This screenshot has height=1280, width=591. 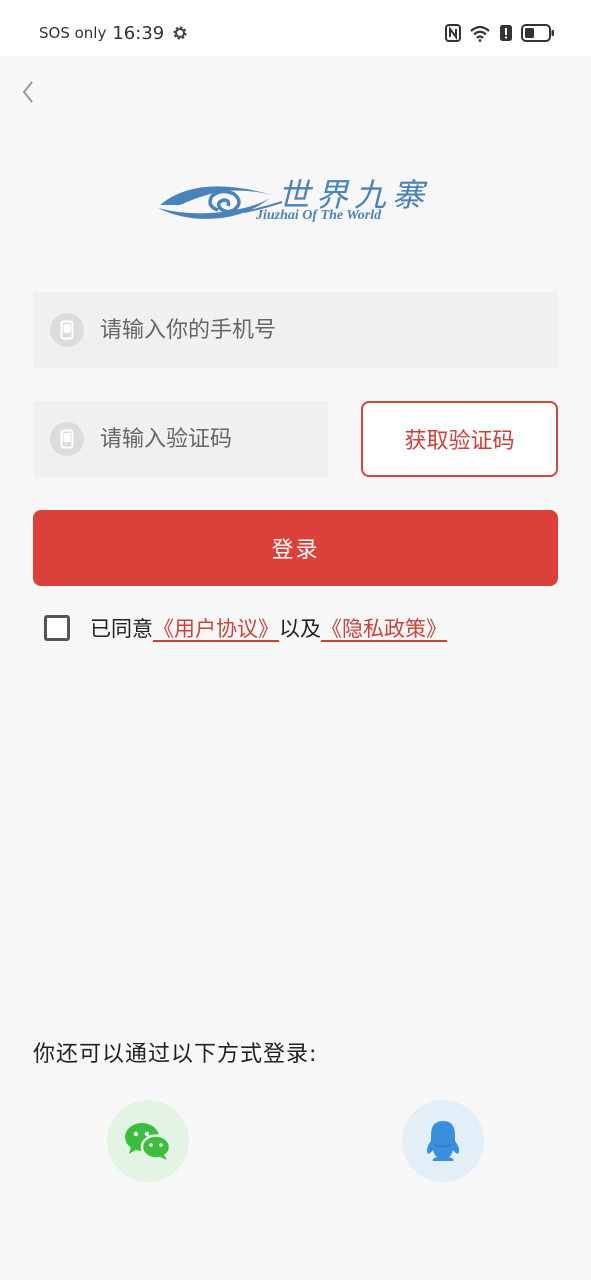 I want to click on battery-icon, so click(x=537, y=33).